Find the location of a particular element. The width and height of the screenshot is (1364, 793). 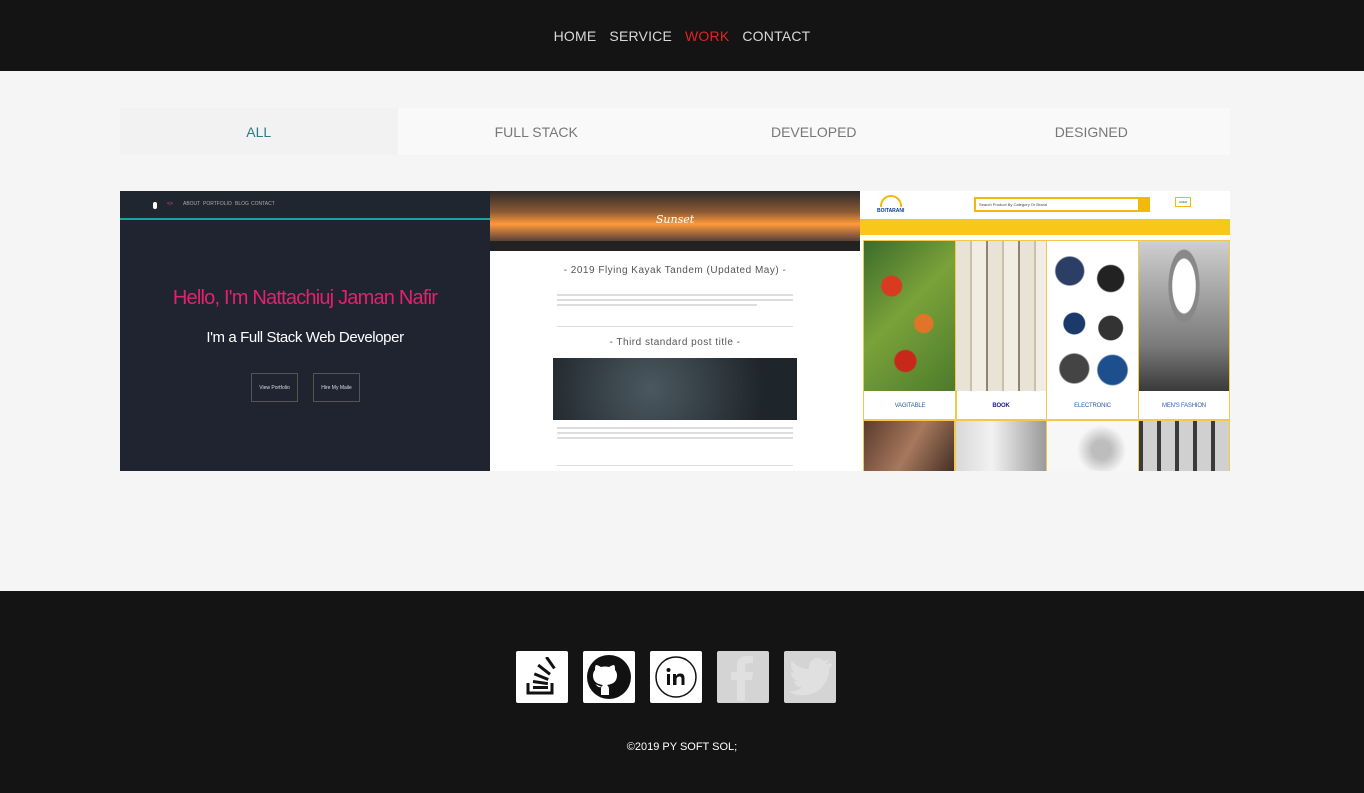

portfolio-subheadline: I'm a Full Stack Web Developer is located at coordinates (305, 337).